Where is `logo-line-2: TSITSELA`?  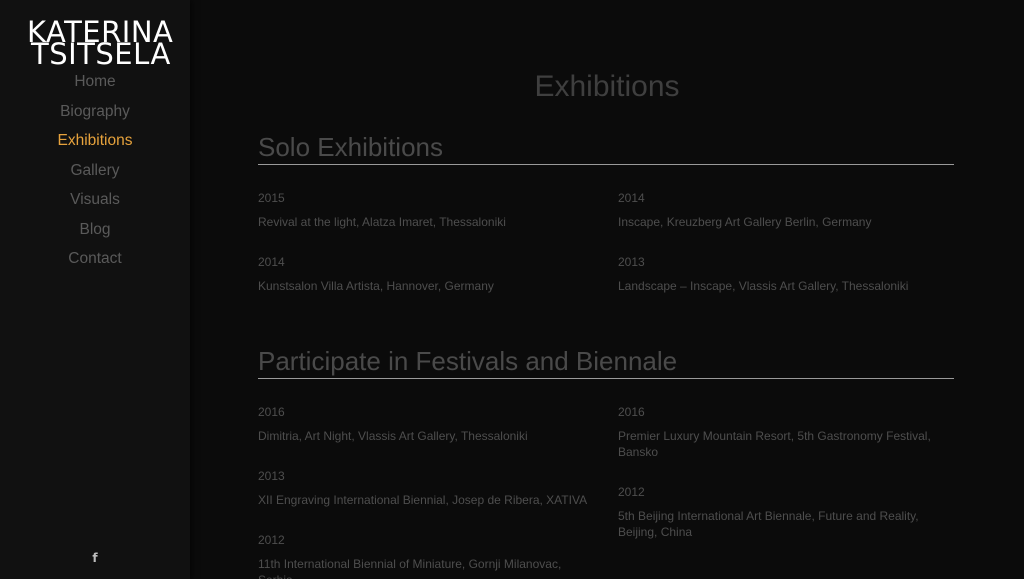 logo-line-2: TSITSELA is located at coordinates (101, 54).